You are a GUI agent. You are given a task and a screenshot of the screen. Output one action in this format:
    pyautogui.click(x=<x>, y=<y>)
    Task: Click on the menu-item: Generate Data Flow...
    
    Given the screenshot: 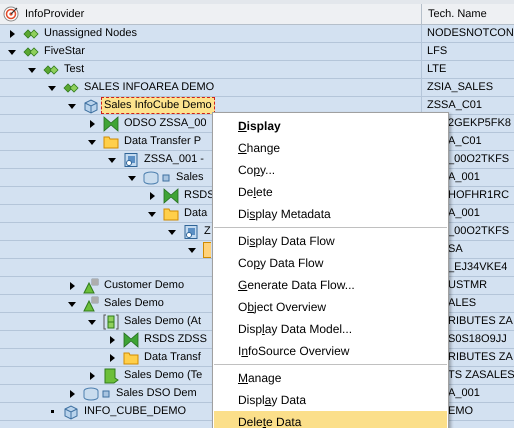 What is the action you would take?
    pyautogui.click(x=330, y=285)
    